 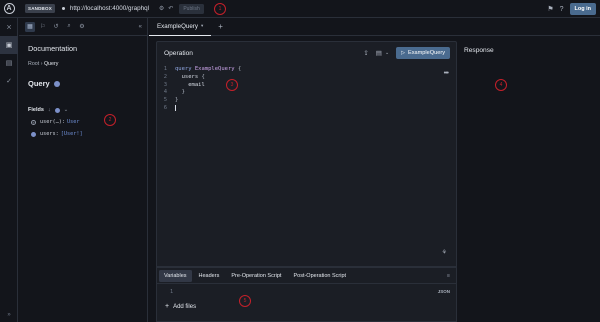 What do you see at coordinates (174, 92) in the screenshot?
I see `code-line: 4 }` at bounding box center [174, 92].